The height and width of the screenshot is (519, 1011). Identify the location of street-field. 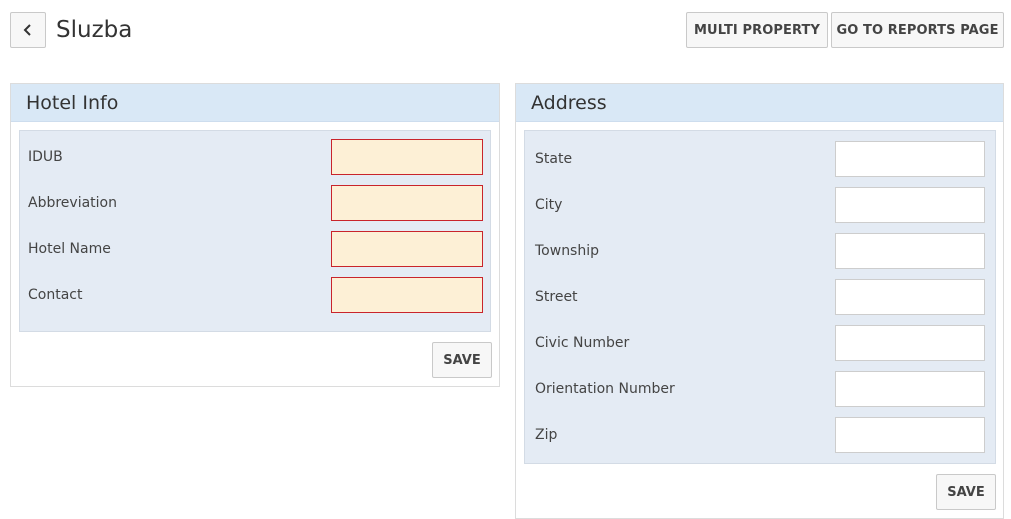
(910, 297).